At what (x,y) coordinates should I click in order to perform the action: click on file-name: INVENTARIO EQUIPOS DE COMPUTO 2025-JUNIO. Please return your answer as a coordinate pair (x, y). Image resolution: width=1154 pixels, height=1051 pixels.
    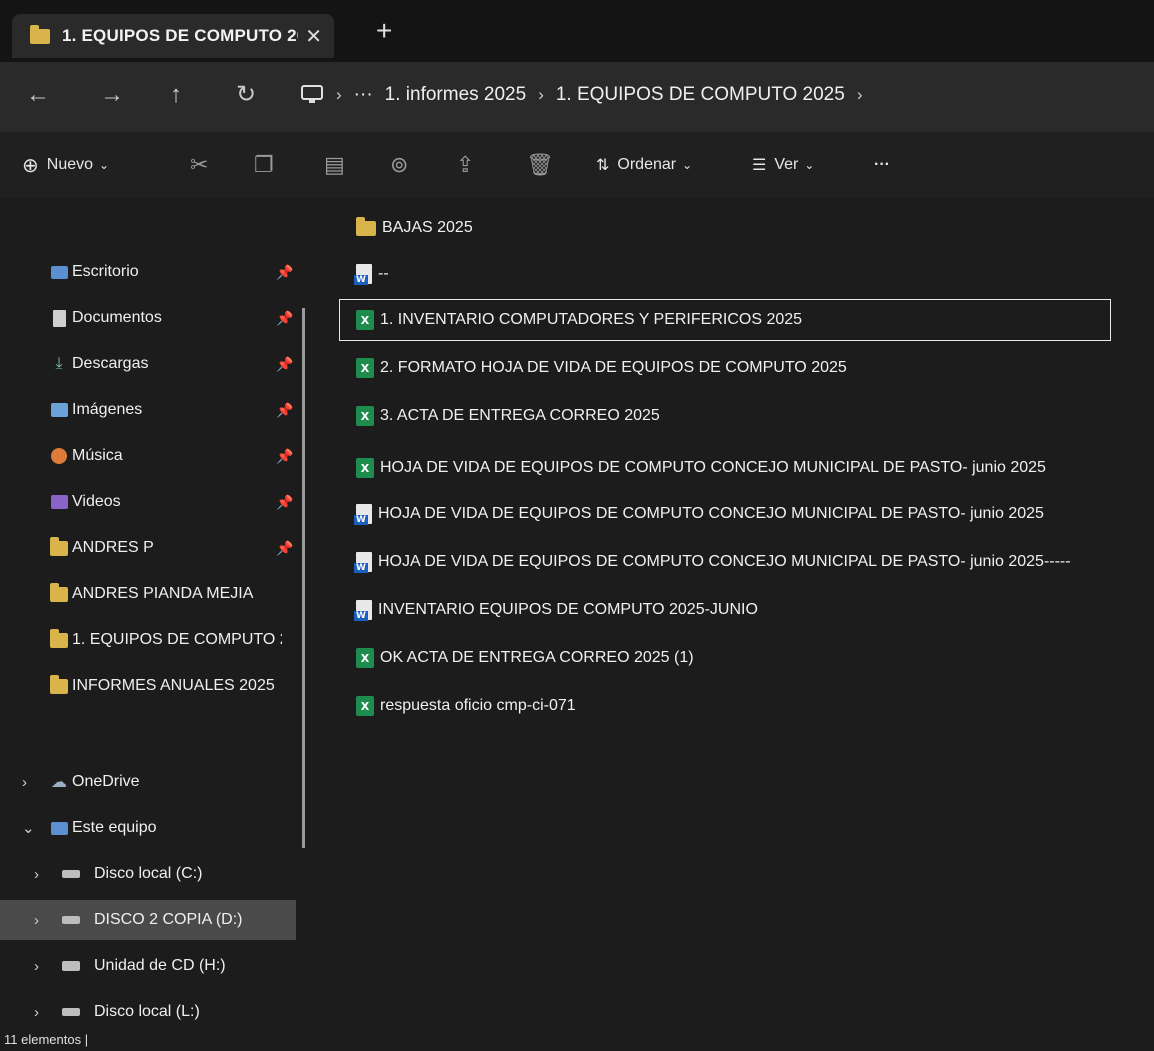
    Looking at the image, I should click on (568, 609).